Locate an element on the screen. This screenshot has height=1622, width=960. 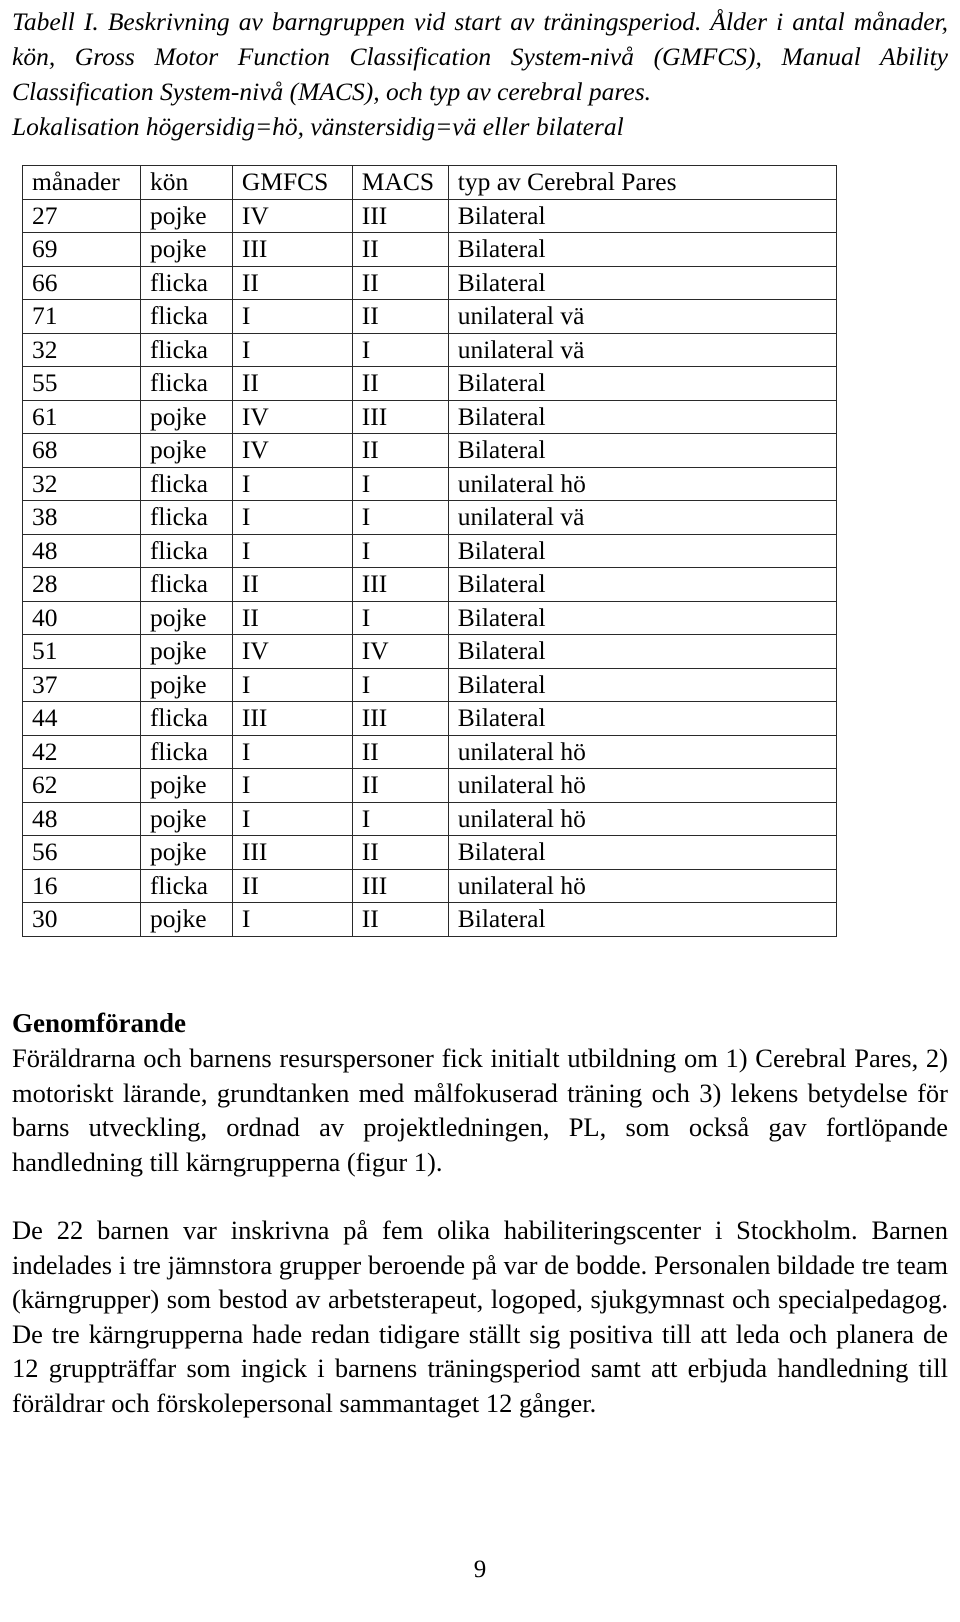
cell-manader: 32 is located at coordinates (81, 483).